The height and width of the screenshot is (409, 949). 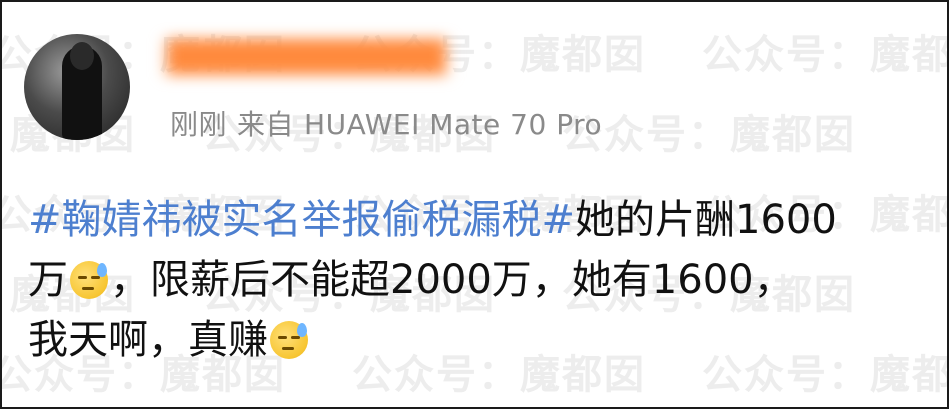 What do you see at coordinates (453, 124) in the screenshot?
I see `post-device: HUAWEI Mate 70 Pro` at bounding box center [453, 124].